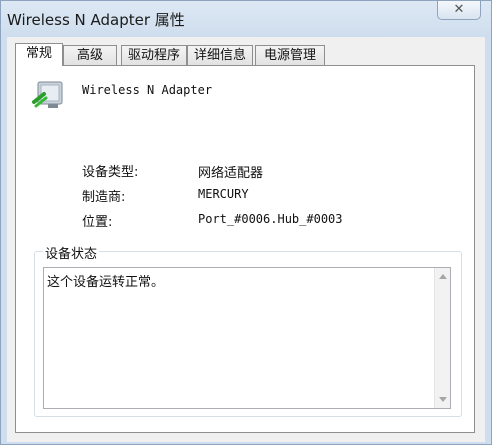 This screenshot has height=445, width=492. Describe the element at coordinates (442, 338) in the screenshot. I see `status-scrollbar` at that location.